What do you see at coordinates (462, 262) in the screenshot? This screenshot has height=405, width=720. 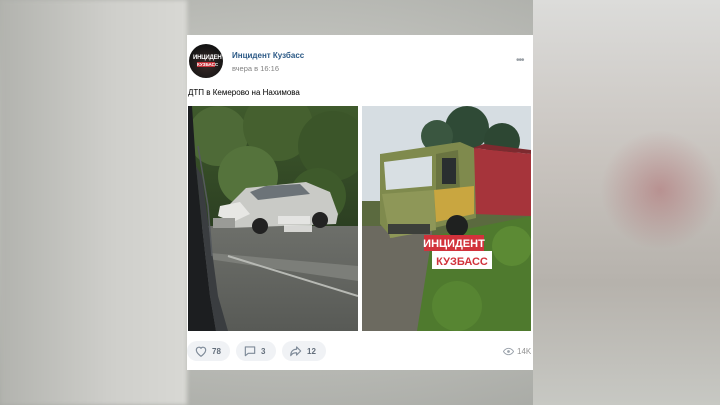 I see `photo-2-watermark-bottom: КУЗБАСС` at bounding box center [462, 262].